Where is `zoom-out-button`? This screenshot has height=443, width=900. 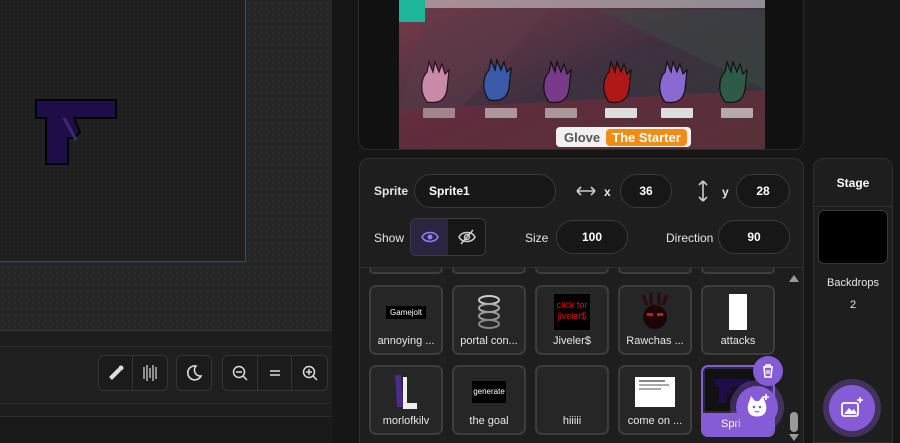 zoom-out-button is located at coordinates (240, 373).